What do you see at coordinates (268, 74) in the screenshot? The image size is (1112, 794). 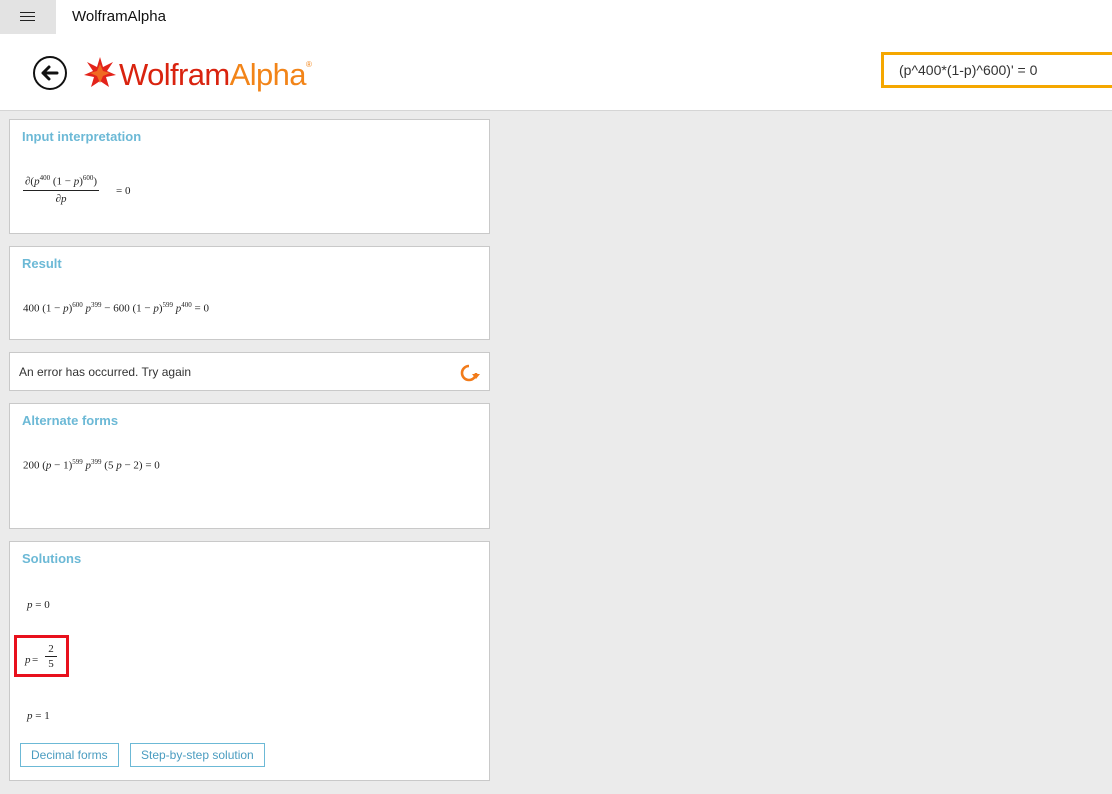 I see `logo-text-alpha: Alpha` at bounding box center [268, 74].